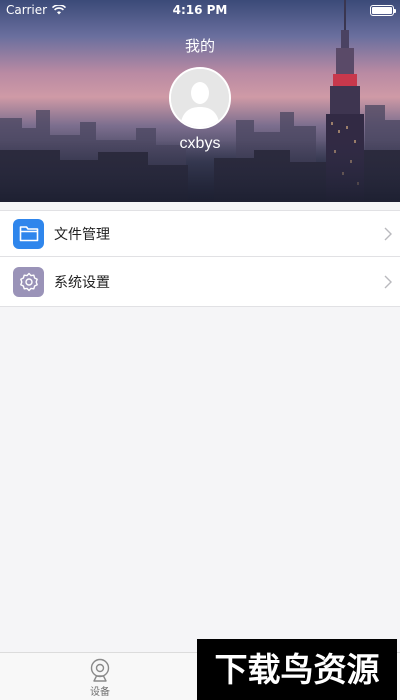  I want to click on watermark-text: 下载鸟资源, so click(297, 669).